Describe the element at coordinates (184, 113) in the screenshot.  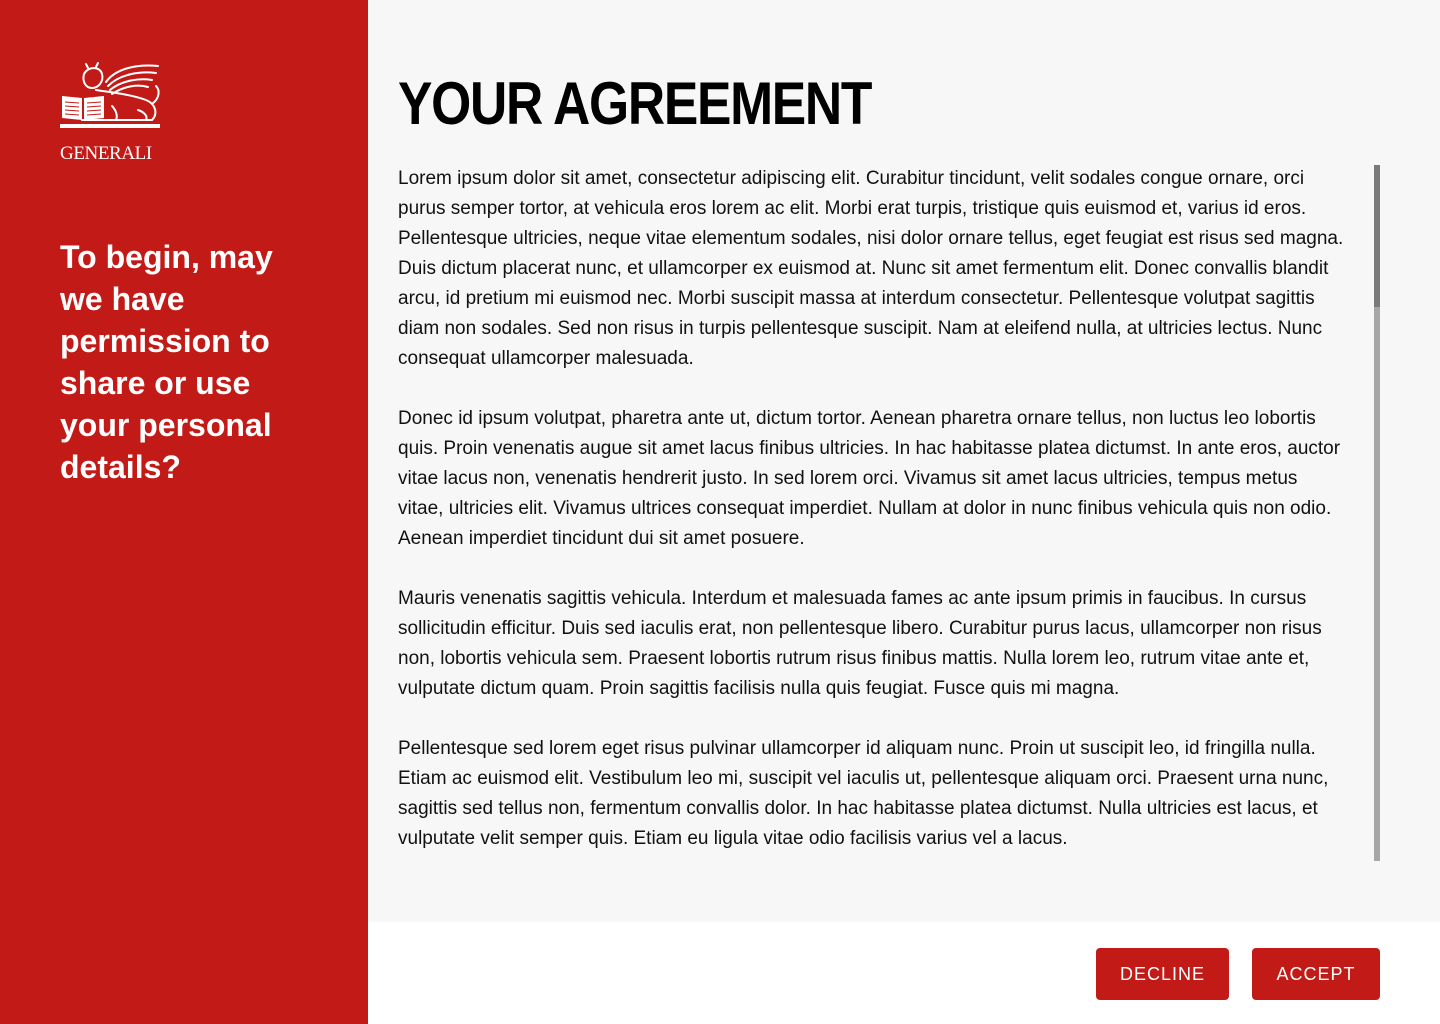
I see `generali-logo: GENERALI` at that location.